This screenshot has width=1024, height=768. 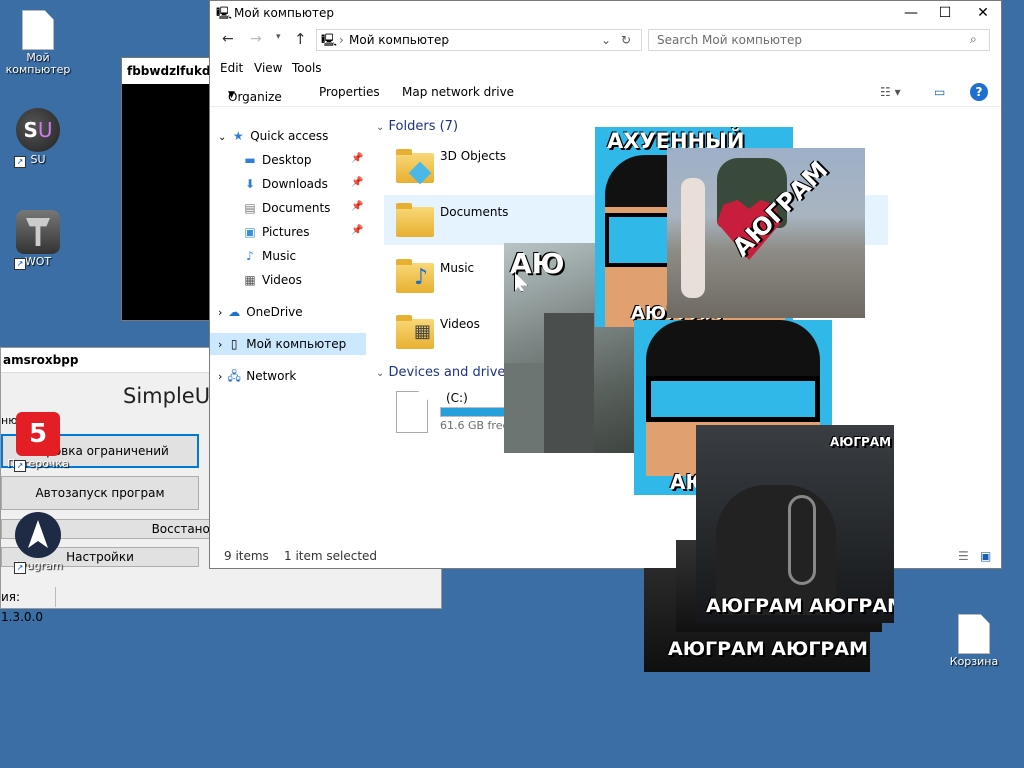 What do you see at coordinates (475, 425) in the screenshot?
I see `drive-free-space: 61.6 GB free` at bounding box center [475, 425].